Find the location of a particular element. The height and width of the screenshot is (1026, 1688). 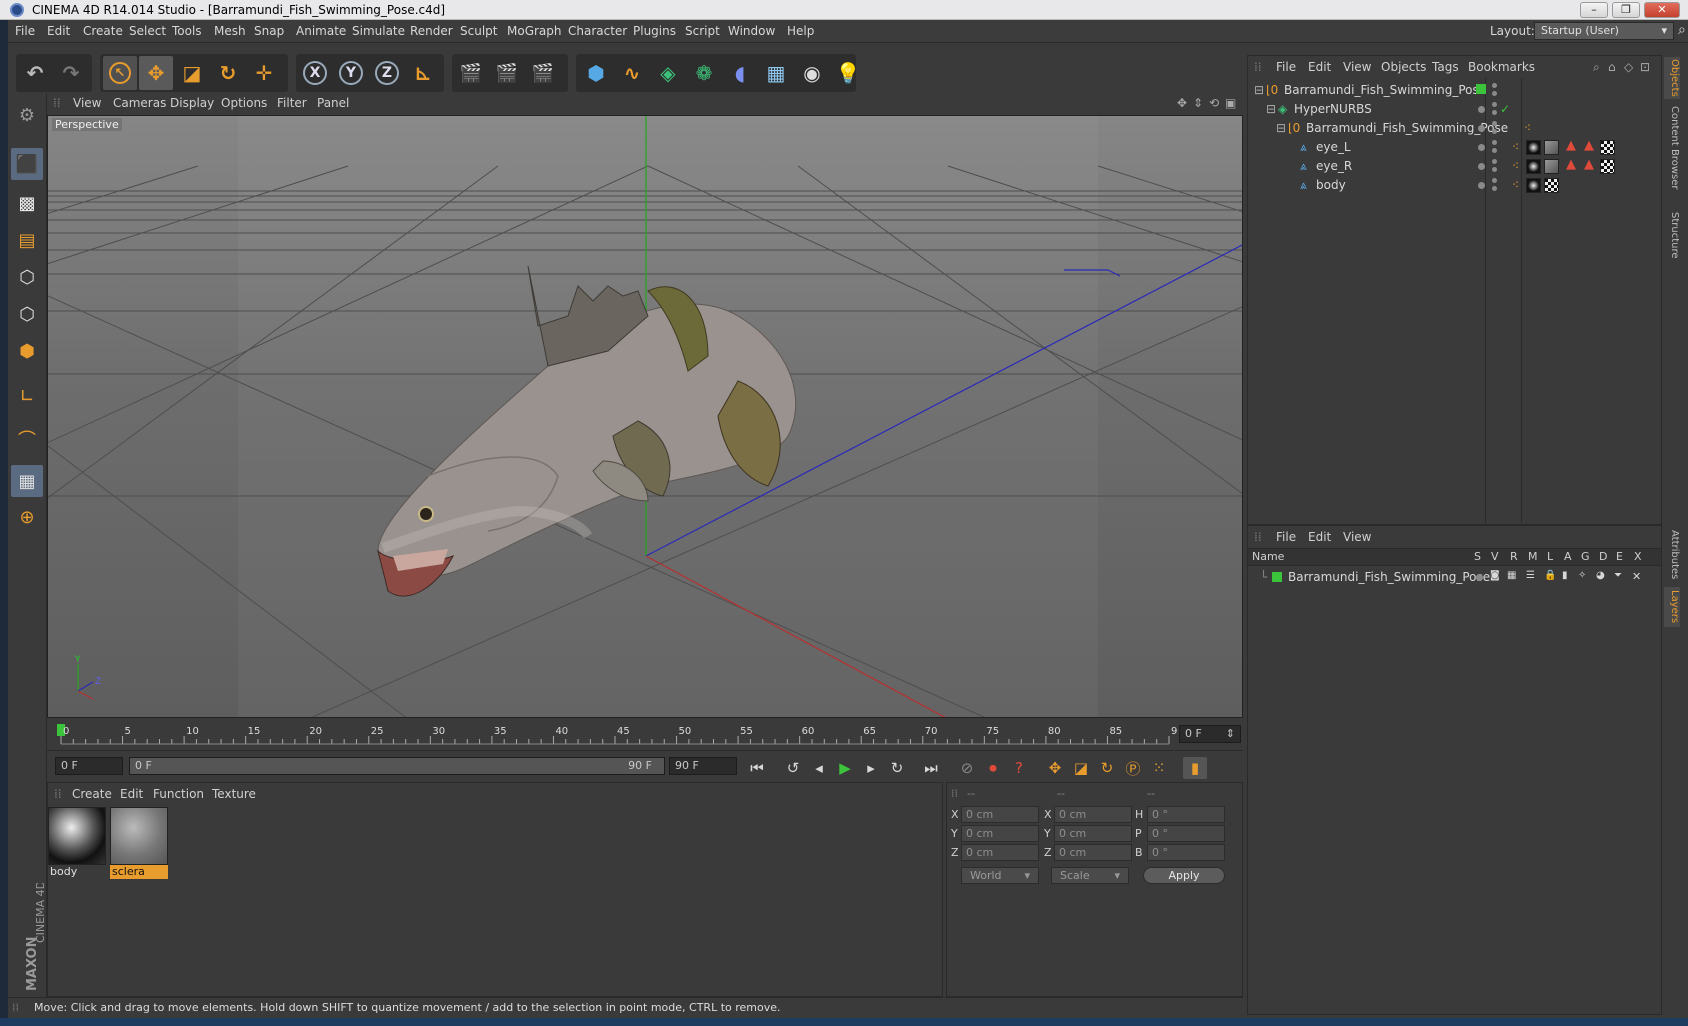

material-tag-sclera is located at coordinates (1551, 166).